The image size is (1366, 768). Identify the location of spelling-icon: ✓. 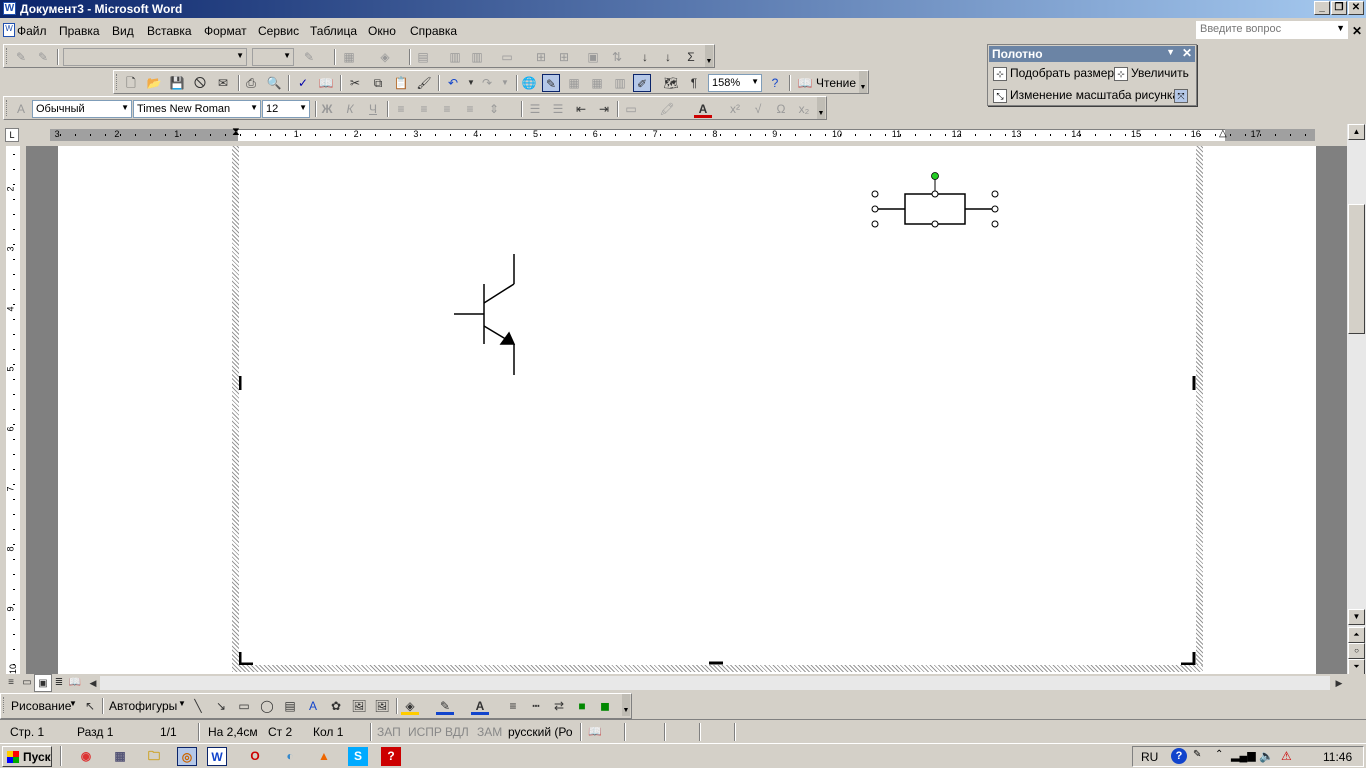
(303, 83).